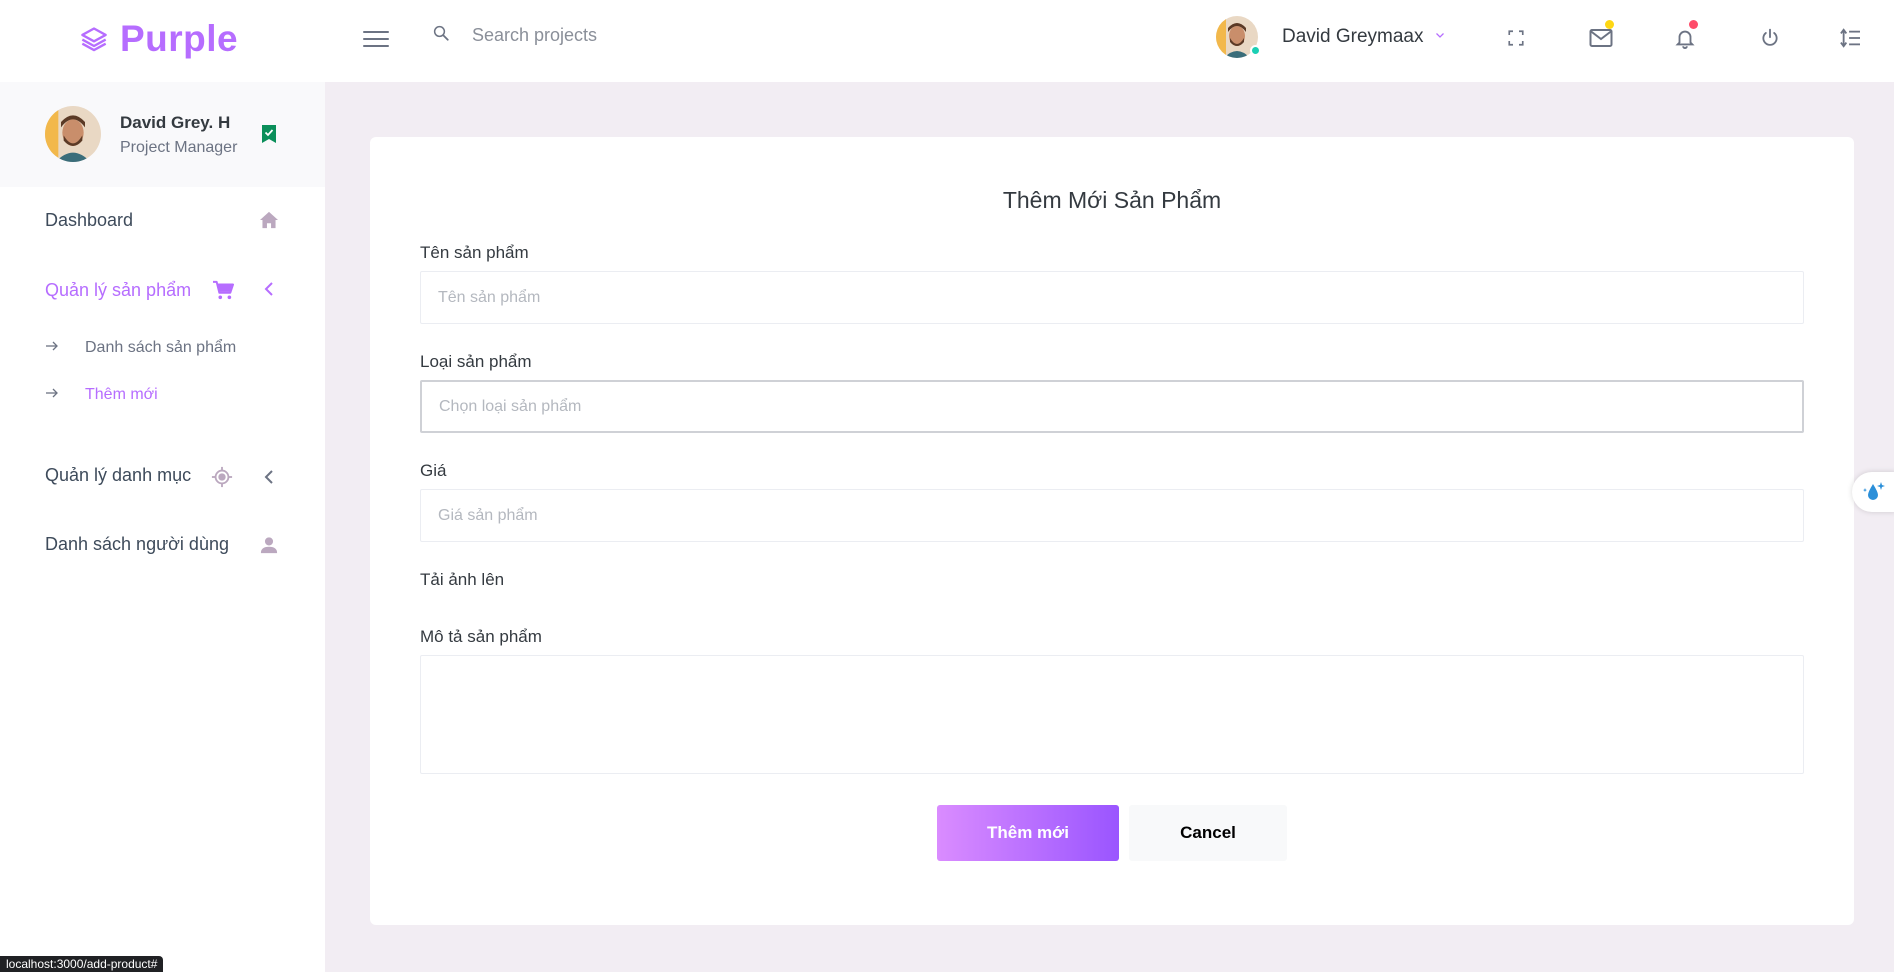 This screenshot has height=972, width=1894. What do you see at coordinates (1112, 200) in the screenshot?
I see `form-title: Thêm Mới Sản Phẩm` at bounding box center [1112, 200].